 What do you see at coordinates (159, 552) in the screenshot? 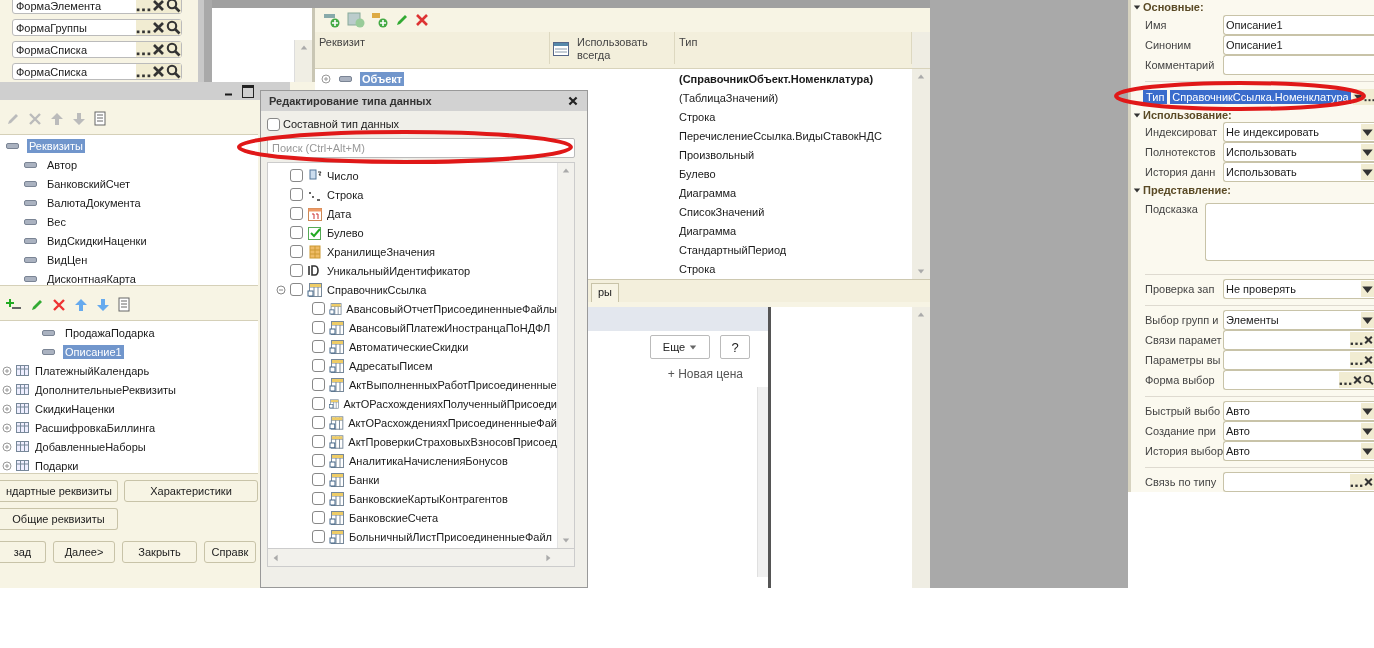
I see `nav-button: Закрыть` at bounding box center [159, 552].